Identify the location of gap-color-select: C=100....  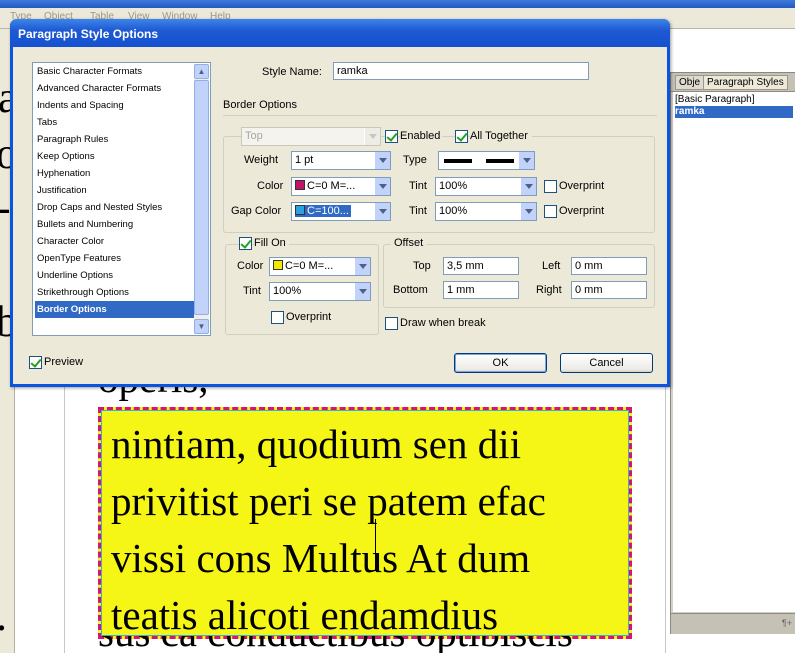
(341, 211).